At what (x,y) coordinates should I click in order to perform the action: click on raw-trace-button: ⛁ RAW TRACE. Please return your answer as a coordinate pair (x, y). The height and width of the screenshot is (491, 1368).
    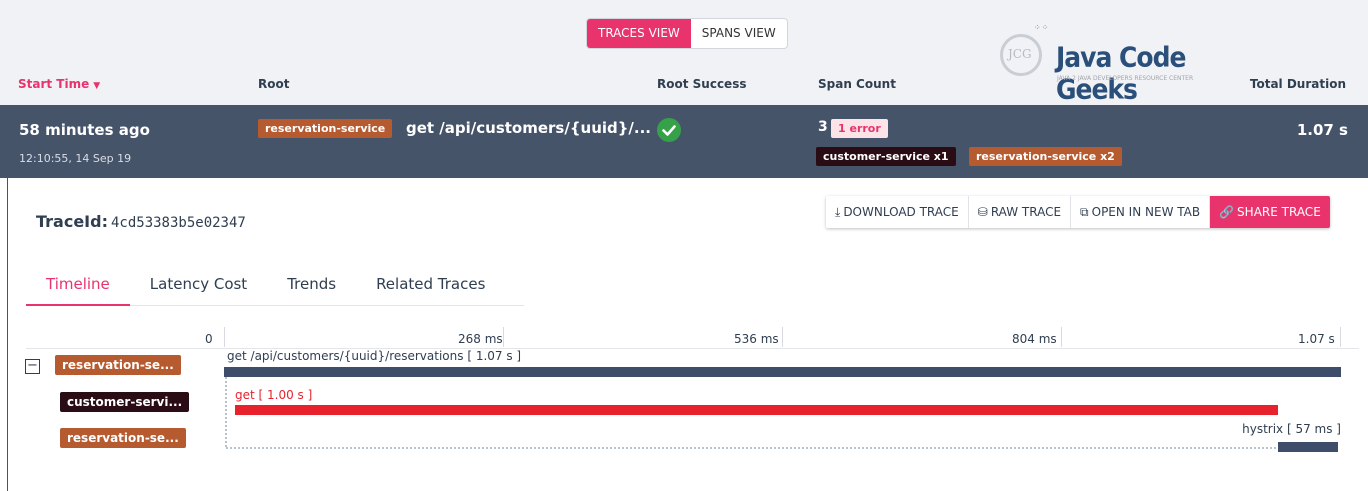
    Looking at the image, I should click on (1020, 212).